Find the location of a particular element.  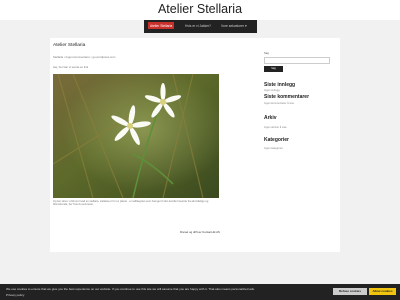

chevron-down-icon: ▾ is located at coordinates (246, 25).